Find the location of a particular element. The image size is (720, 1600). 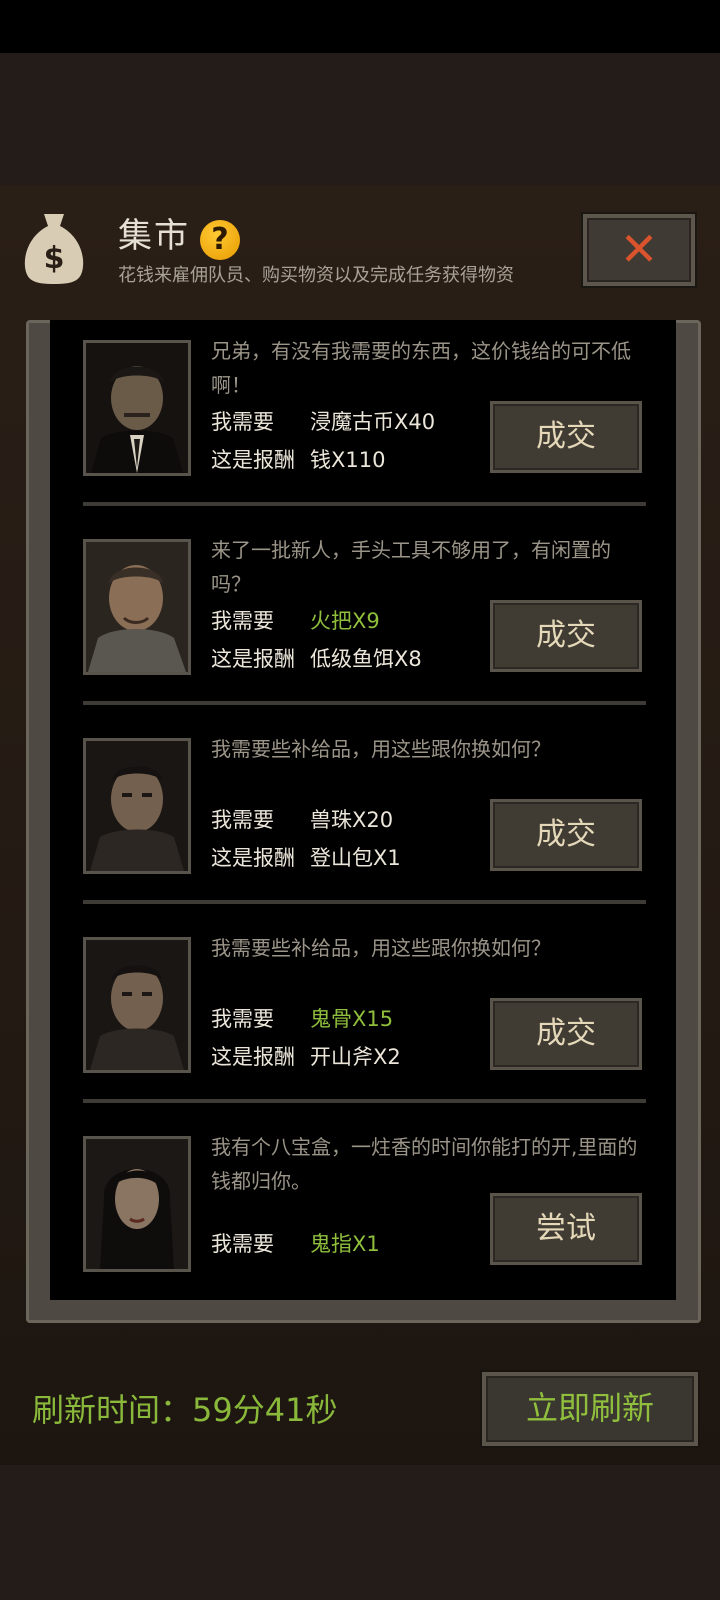

dialog-text: 我有个八宝盒，一炷香的时间你能打的开,里面的钱都归你。 is located at coordinates (424, 1164).